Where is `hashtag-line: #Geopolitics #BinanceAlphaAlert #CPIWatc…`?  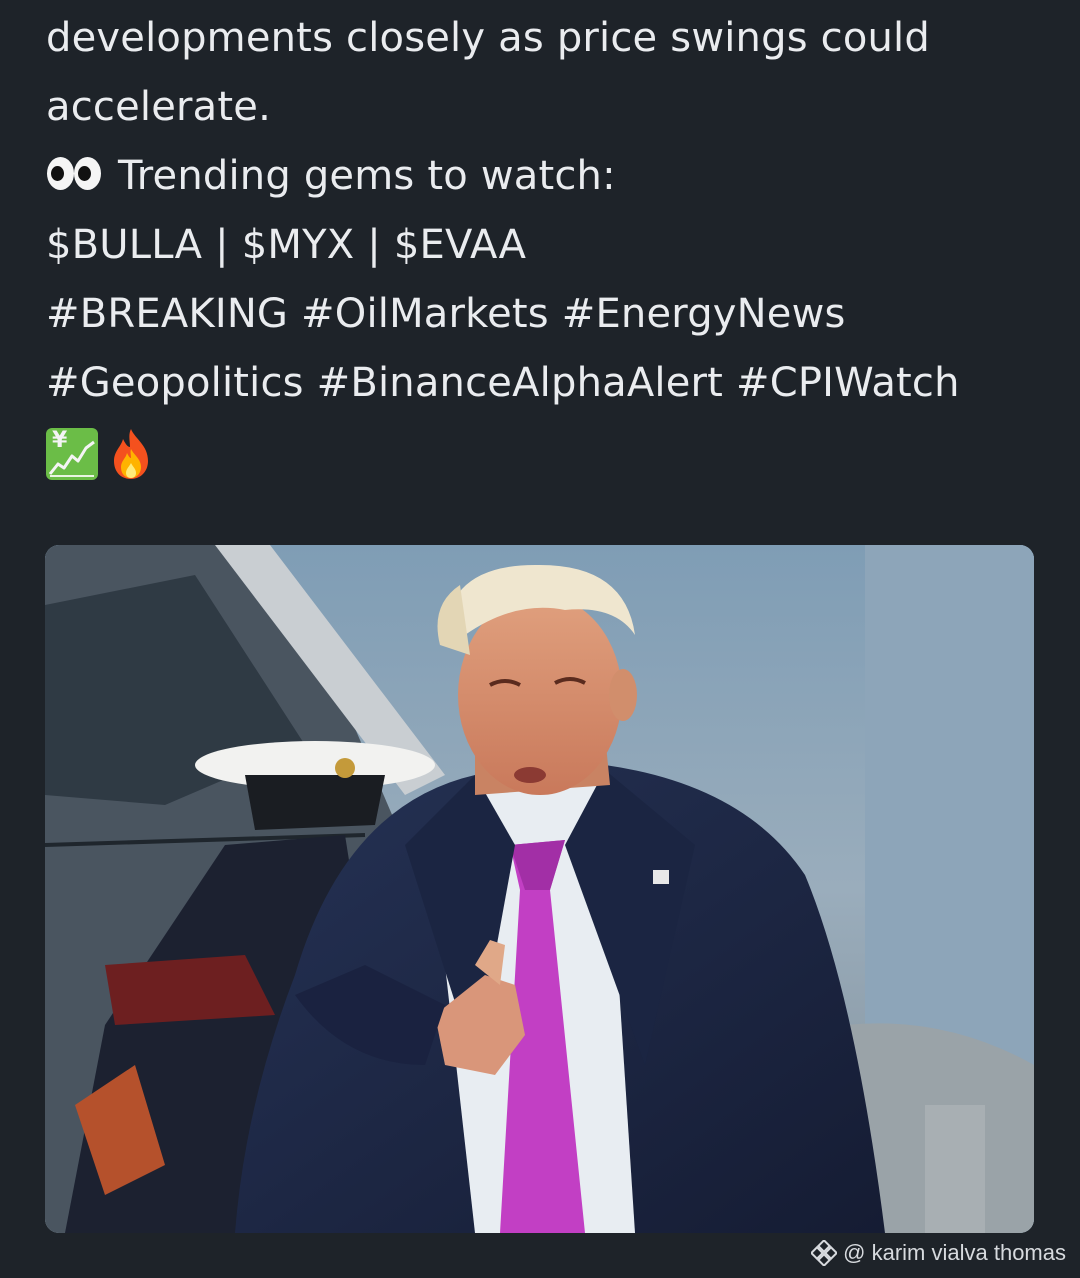
hashtag-line: #Geopolitics #BinanceAlphaAlert #CPIWatc… is located at coordinates (546, 383).